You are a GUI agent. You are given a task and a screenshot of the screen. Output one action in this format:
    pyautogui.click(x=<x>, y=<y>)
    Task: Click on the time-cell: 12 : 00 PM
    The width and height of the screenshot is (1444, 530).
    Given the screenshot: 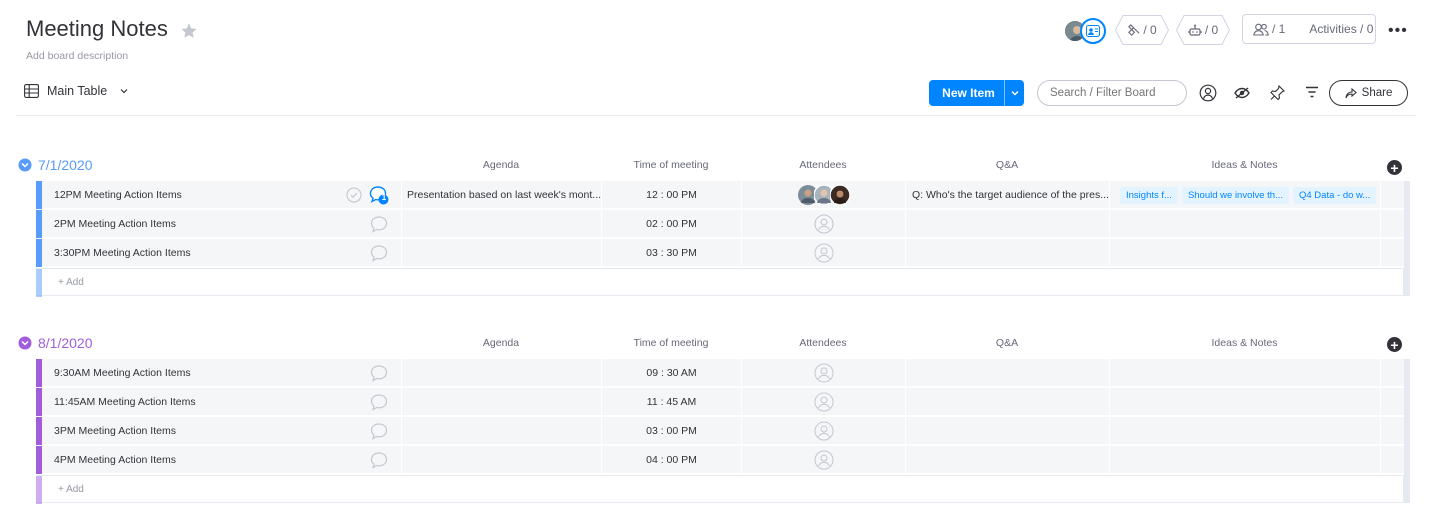 What is the action you would take?
    pyautogui.click(x=671, y=195)
    